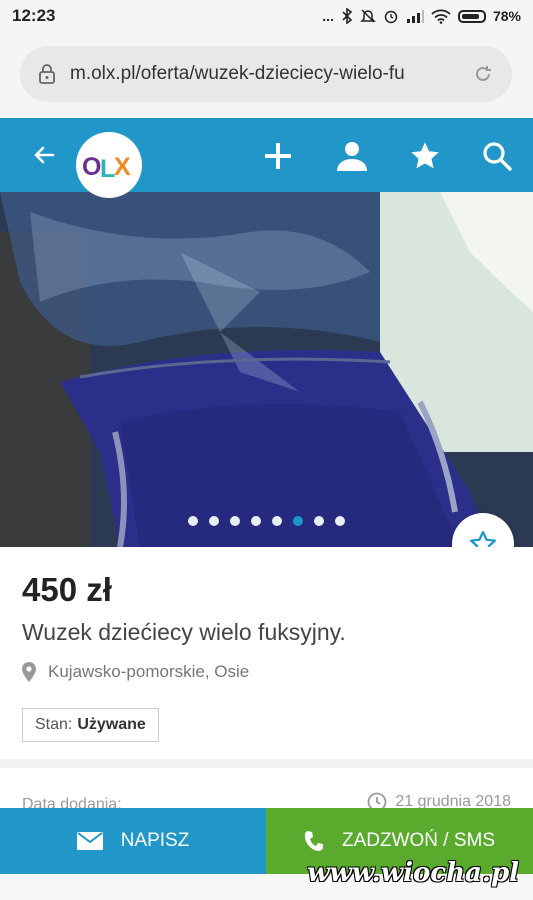 This screenshot has height=900, width=533. What do you see at coordinates (266, 16) in the screenshot?
I see `status-bar: 12:23 ... 78%` at bounding box center [266, 16].